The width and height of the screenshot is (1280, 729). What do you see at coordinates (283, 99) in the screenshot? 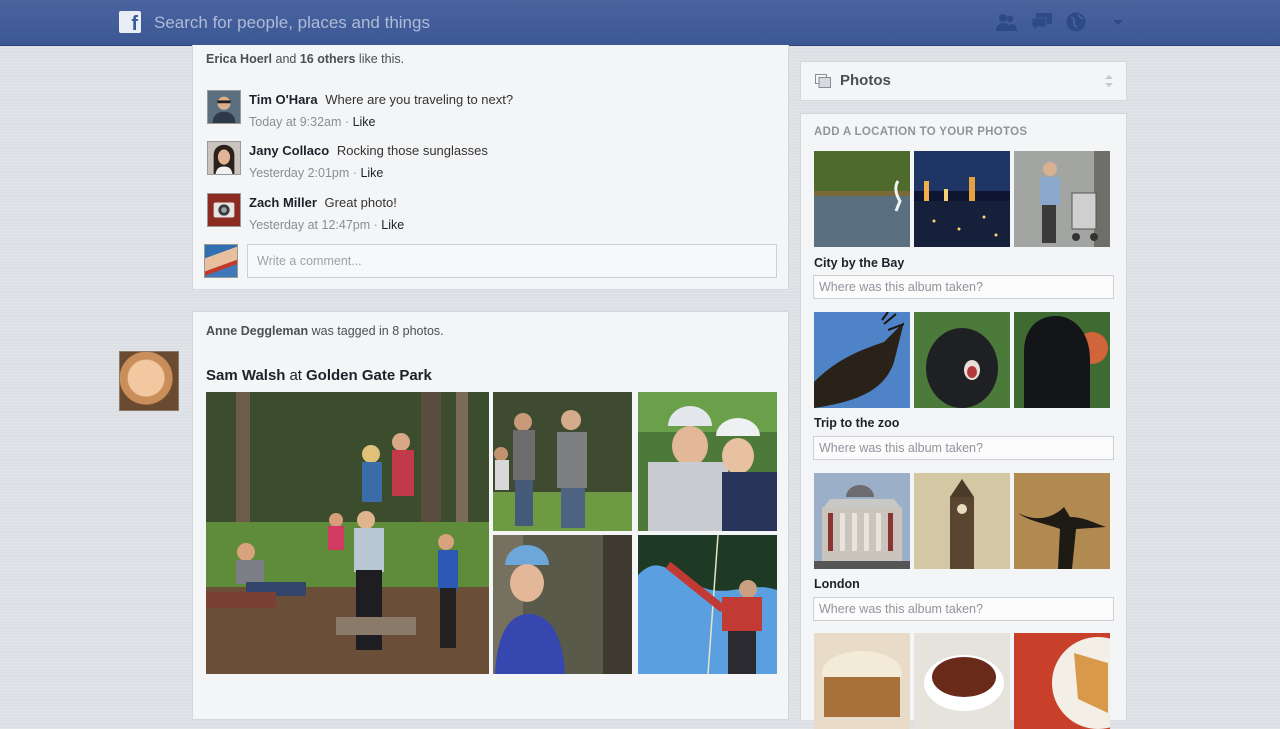
I see `commenter-name-link: Tim O'Hara` at bounding box center [283, 99].